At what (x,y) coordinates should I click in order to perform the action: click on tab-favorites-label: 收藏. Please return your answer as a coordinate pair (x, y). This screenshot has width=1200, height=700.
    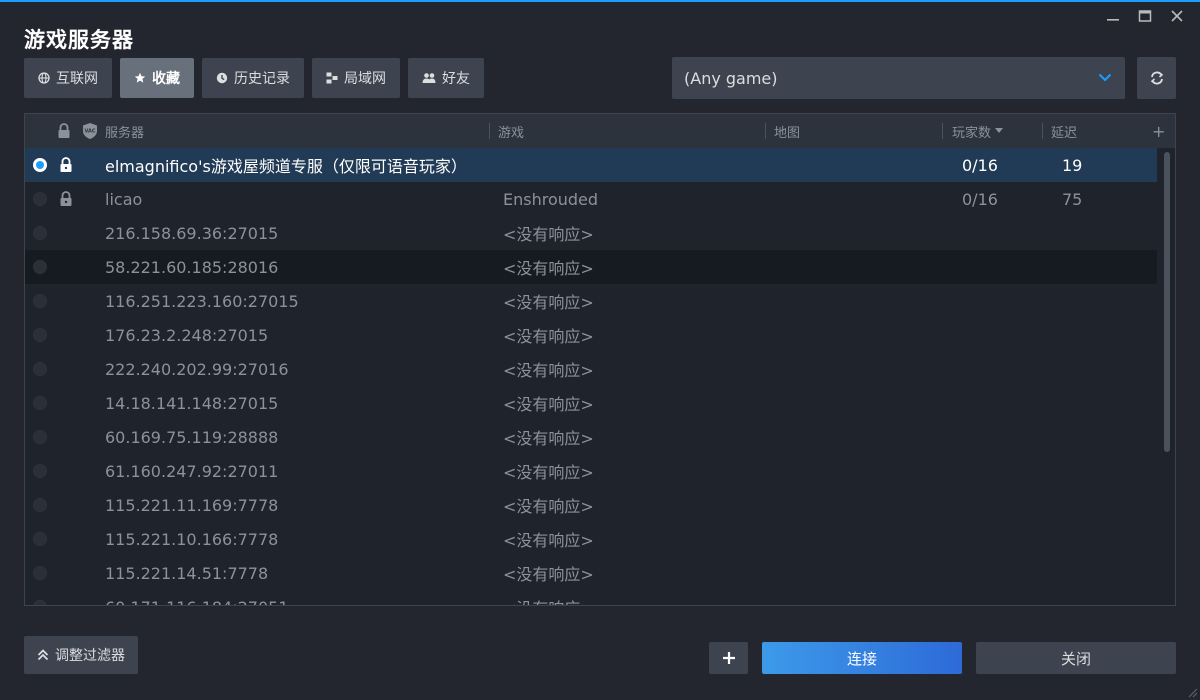
    Looking at the image, I should click on (166, 79).